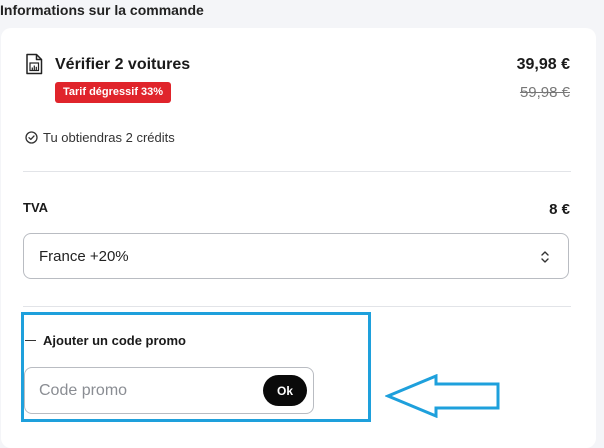 This screenshot has height=448, width=604. I want to click on vat-label: TVA, so click(36, 207).